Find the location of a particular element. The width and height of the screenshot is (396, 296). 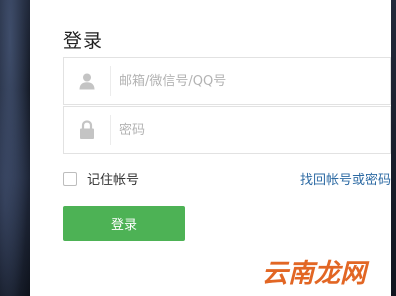

remember-account: 记住帐号 is located at coordinates (101, 178).